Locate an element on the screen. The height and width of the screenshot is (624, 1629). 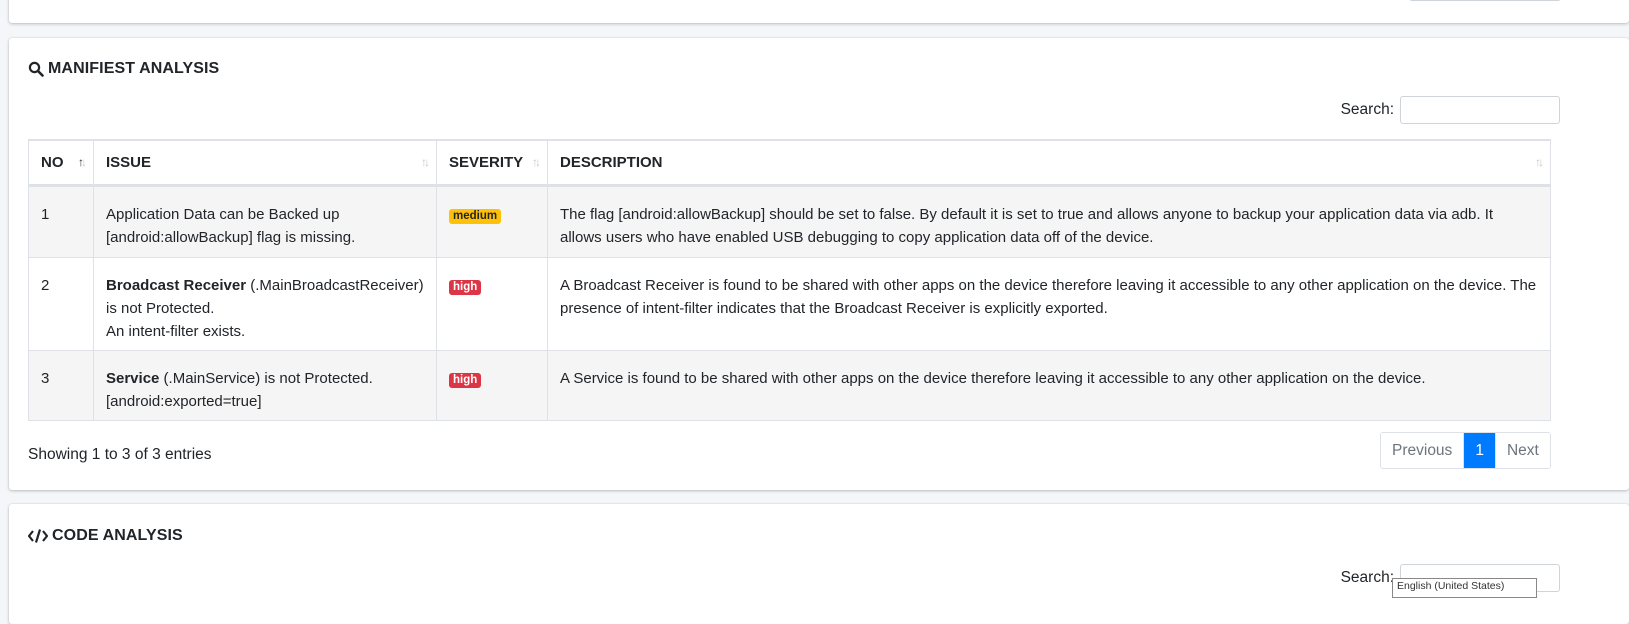
previous-section-card is located at coordinates (819, 11).